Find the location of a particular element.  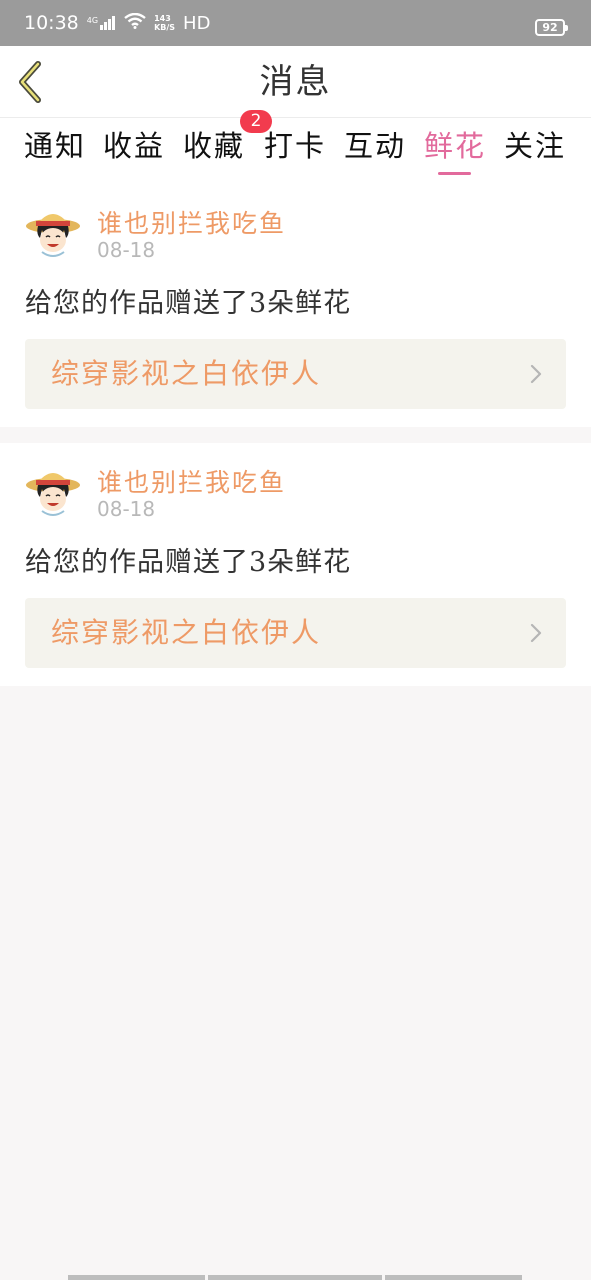

hd-indicator: HD is located at coordinates (197, 23).